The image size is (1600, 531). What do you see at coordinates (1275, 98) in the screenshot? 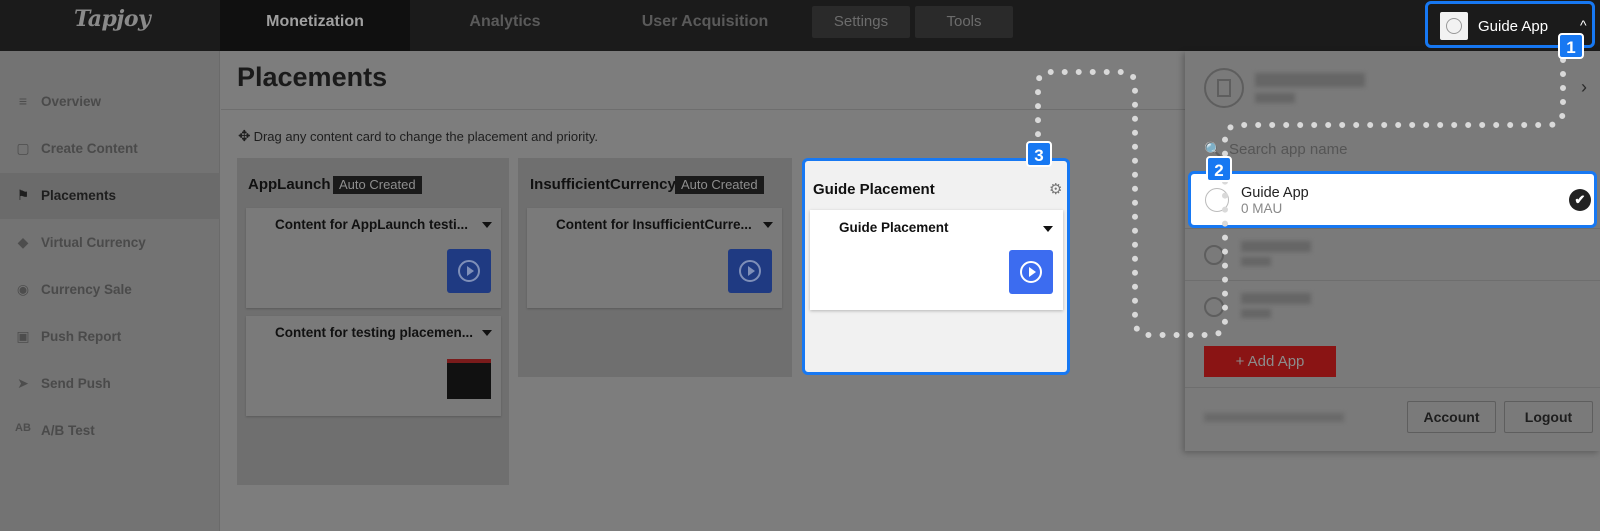
I see `blurred-org-sub` at bounding box center [1275, 98].